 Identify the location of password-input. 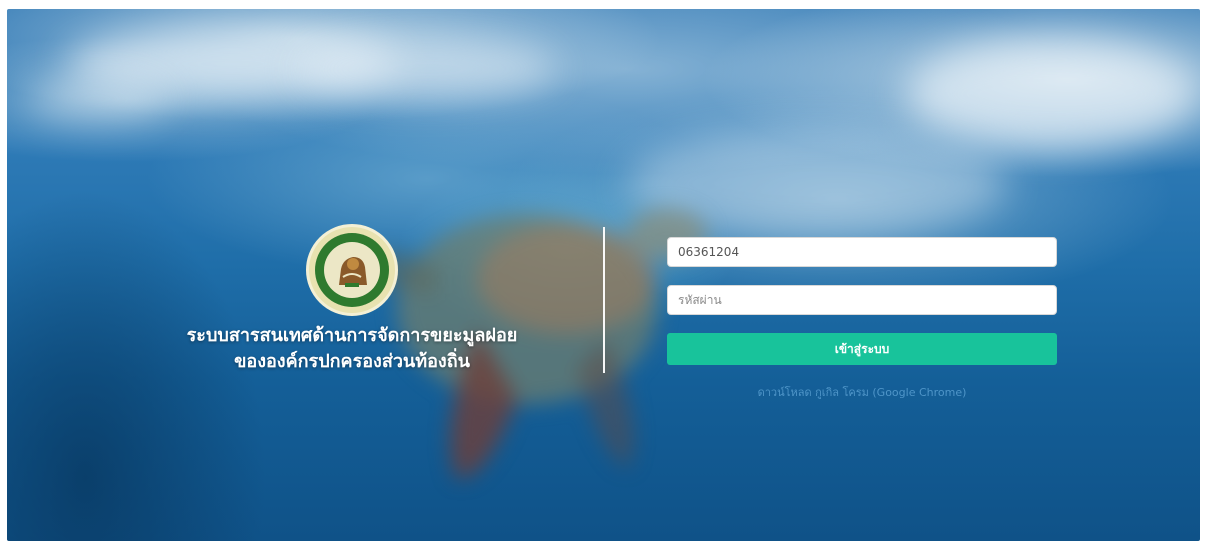
(862, 300).